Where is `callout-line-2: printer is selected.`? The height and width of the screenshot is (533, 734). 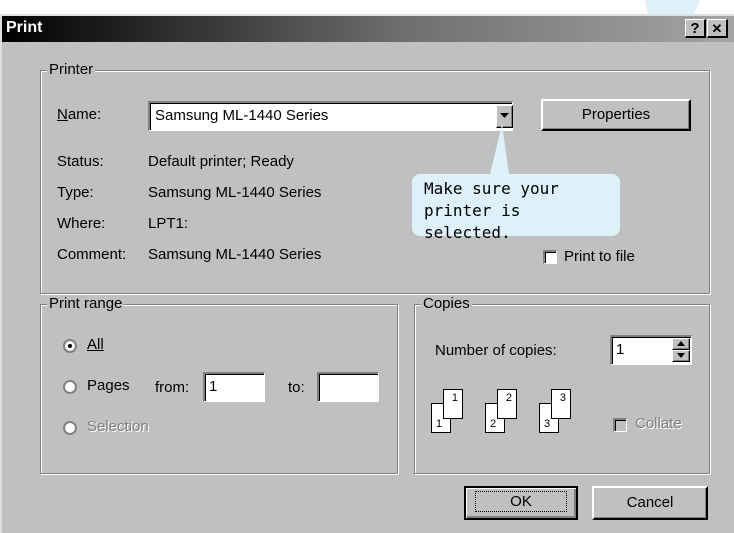 callout-line-2: printer is selected. is located at coordinates (472, 221).